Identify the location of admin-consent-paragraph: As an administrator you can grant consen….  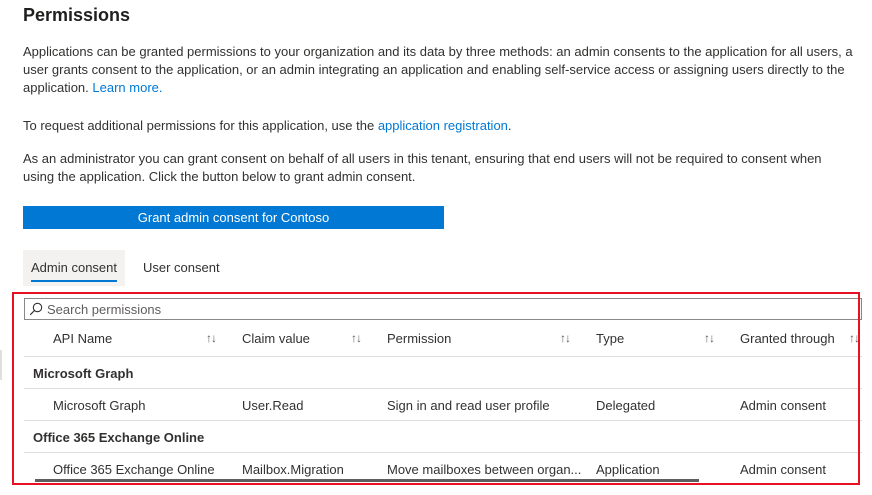
(422, 167).